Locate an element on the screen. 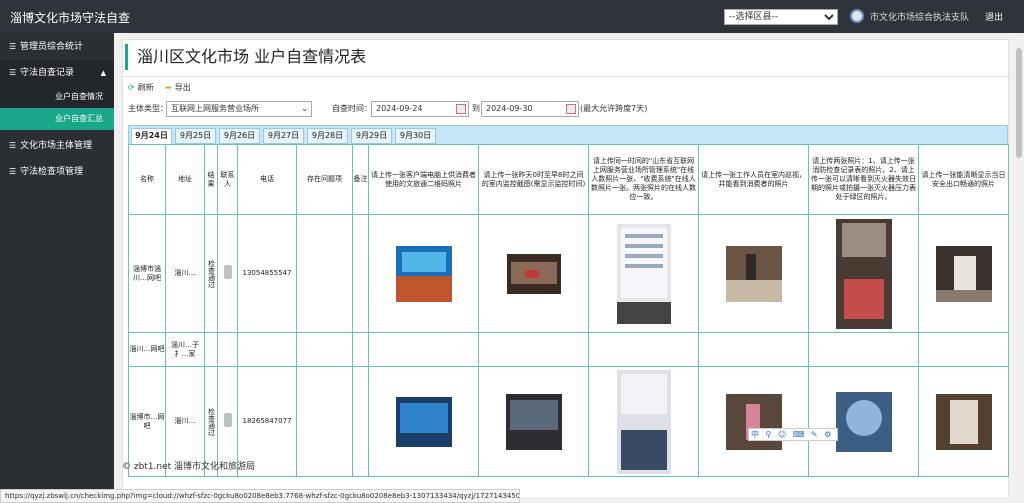 The height and width of the screenshot is (503, 1024). tab-day-6: 9月29日 is located at coordinates (371, 136).